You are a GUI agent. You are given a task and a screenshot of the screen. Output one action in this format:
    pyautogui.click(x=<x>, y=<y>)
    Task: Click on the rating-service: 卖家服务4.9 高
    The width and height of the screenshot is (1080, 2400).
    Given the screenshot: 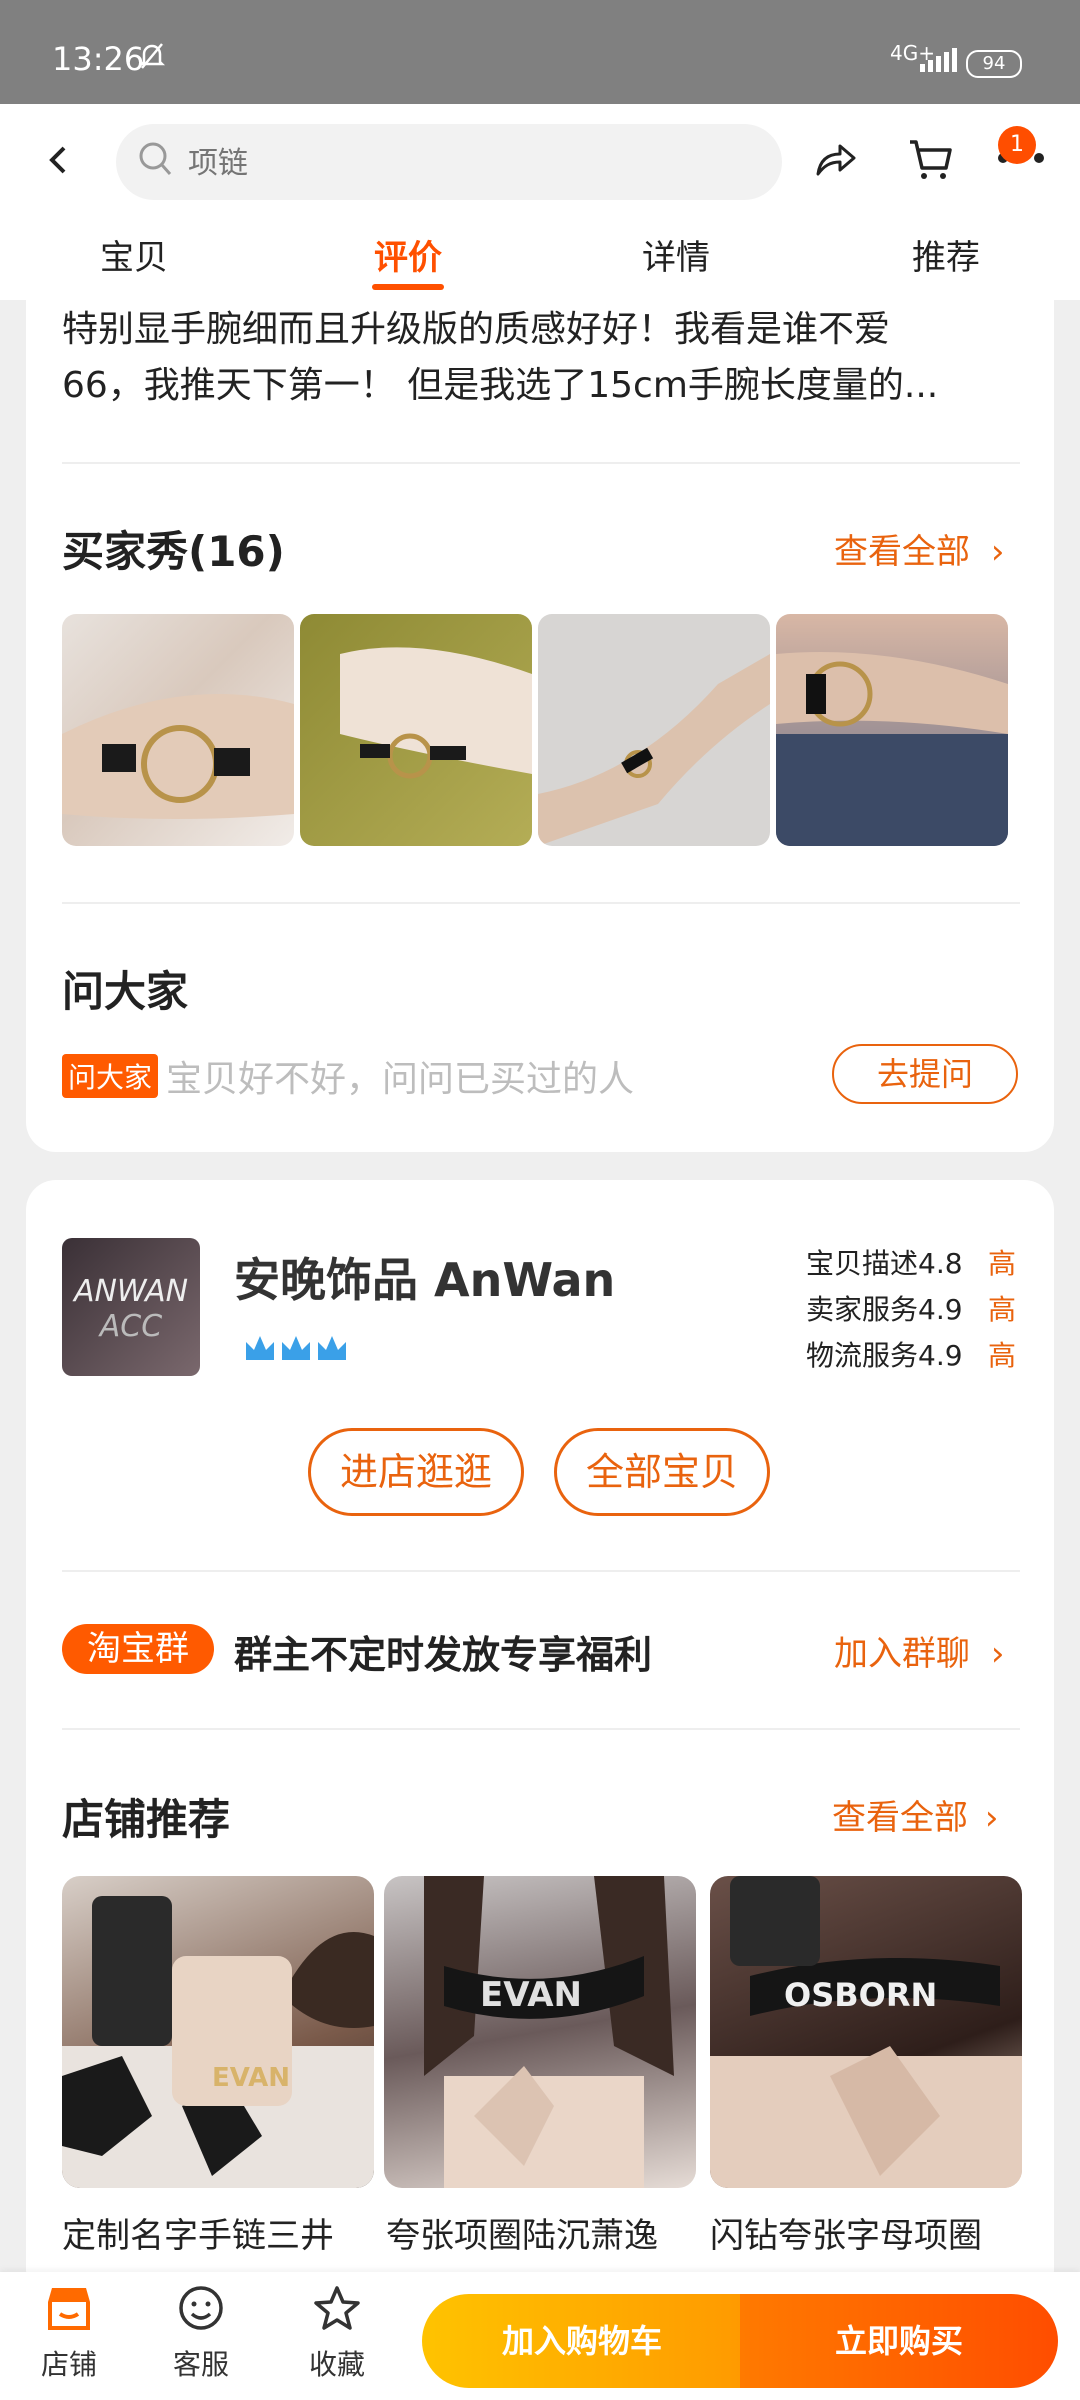 What is the action you would take?
    pyautogui.click(x=911, y=1308)
    